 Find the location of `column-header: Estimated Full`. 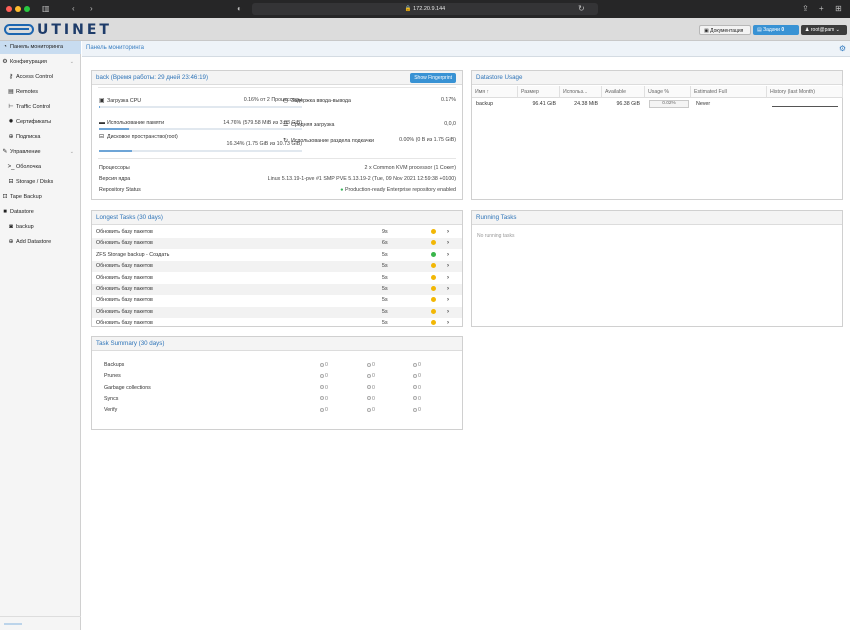

column-header: Estimated Full is located at coordinates (729, 92).